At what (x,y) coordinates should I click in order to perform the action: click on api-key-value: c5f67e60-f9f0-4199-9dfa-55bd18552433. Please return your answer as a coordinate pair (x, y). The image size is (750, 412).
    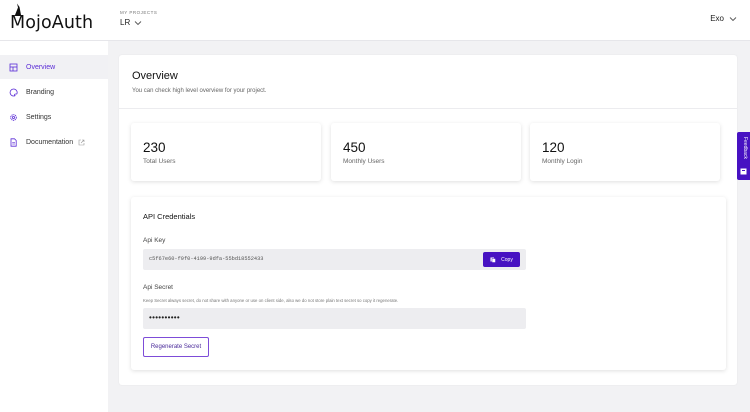
    Looking at the image, I should click on (206, 259).